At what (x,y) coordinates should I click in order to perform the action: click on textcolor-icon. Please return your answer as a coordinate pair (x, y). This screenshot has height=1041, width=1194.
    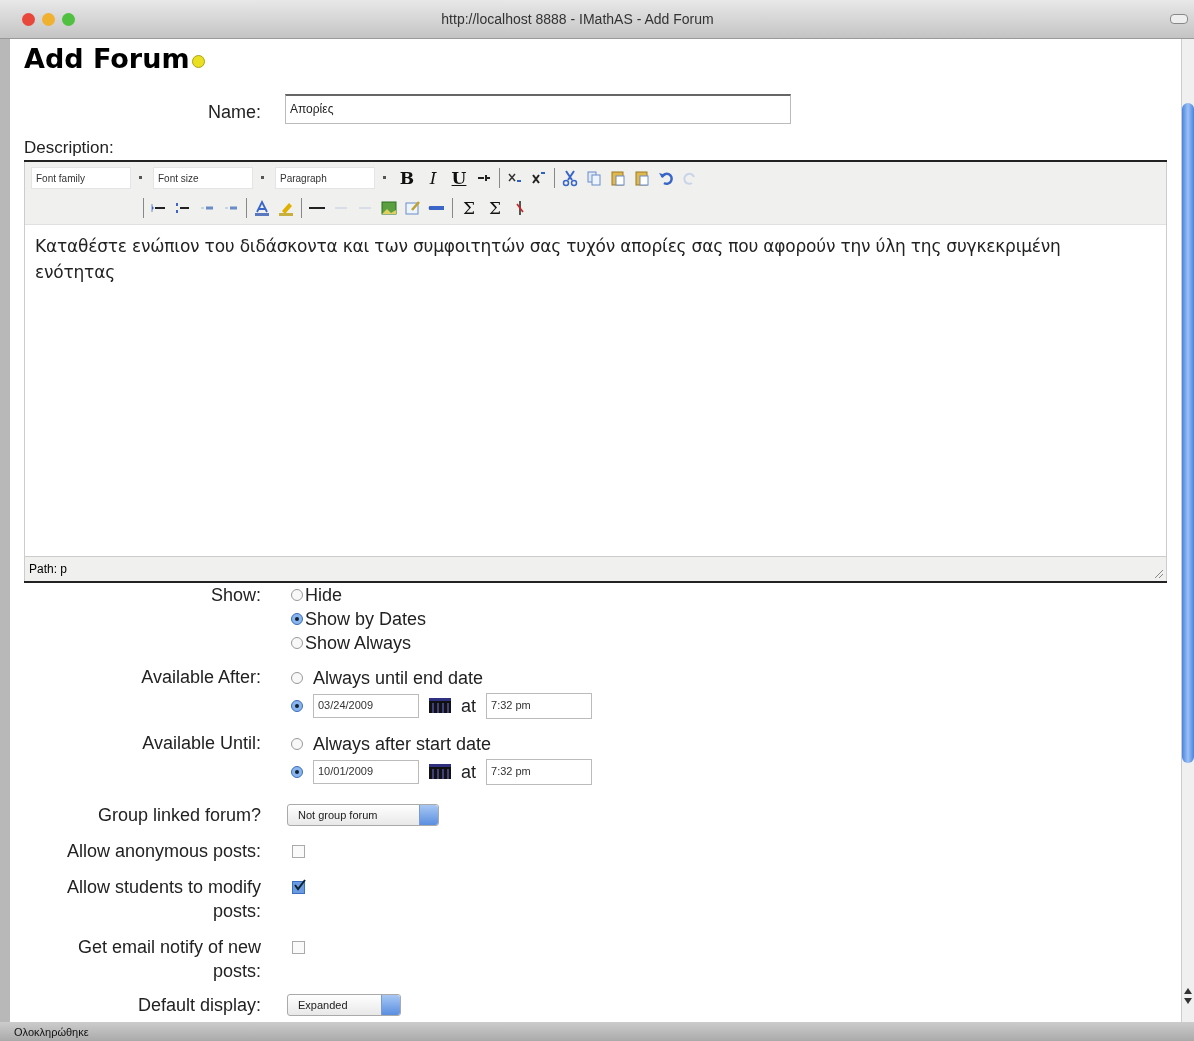
    Looking at the image, I should click on (262, 208).